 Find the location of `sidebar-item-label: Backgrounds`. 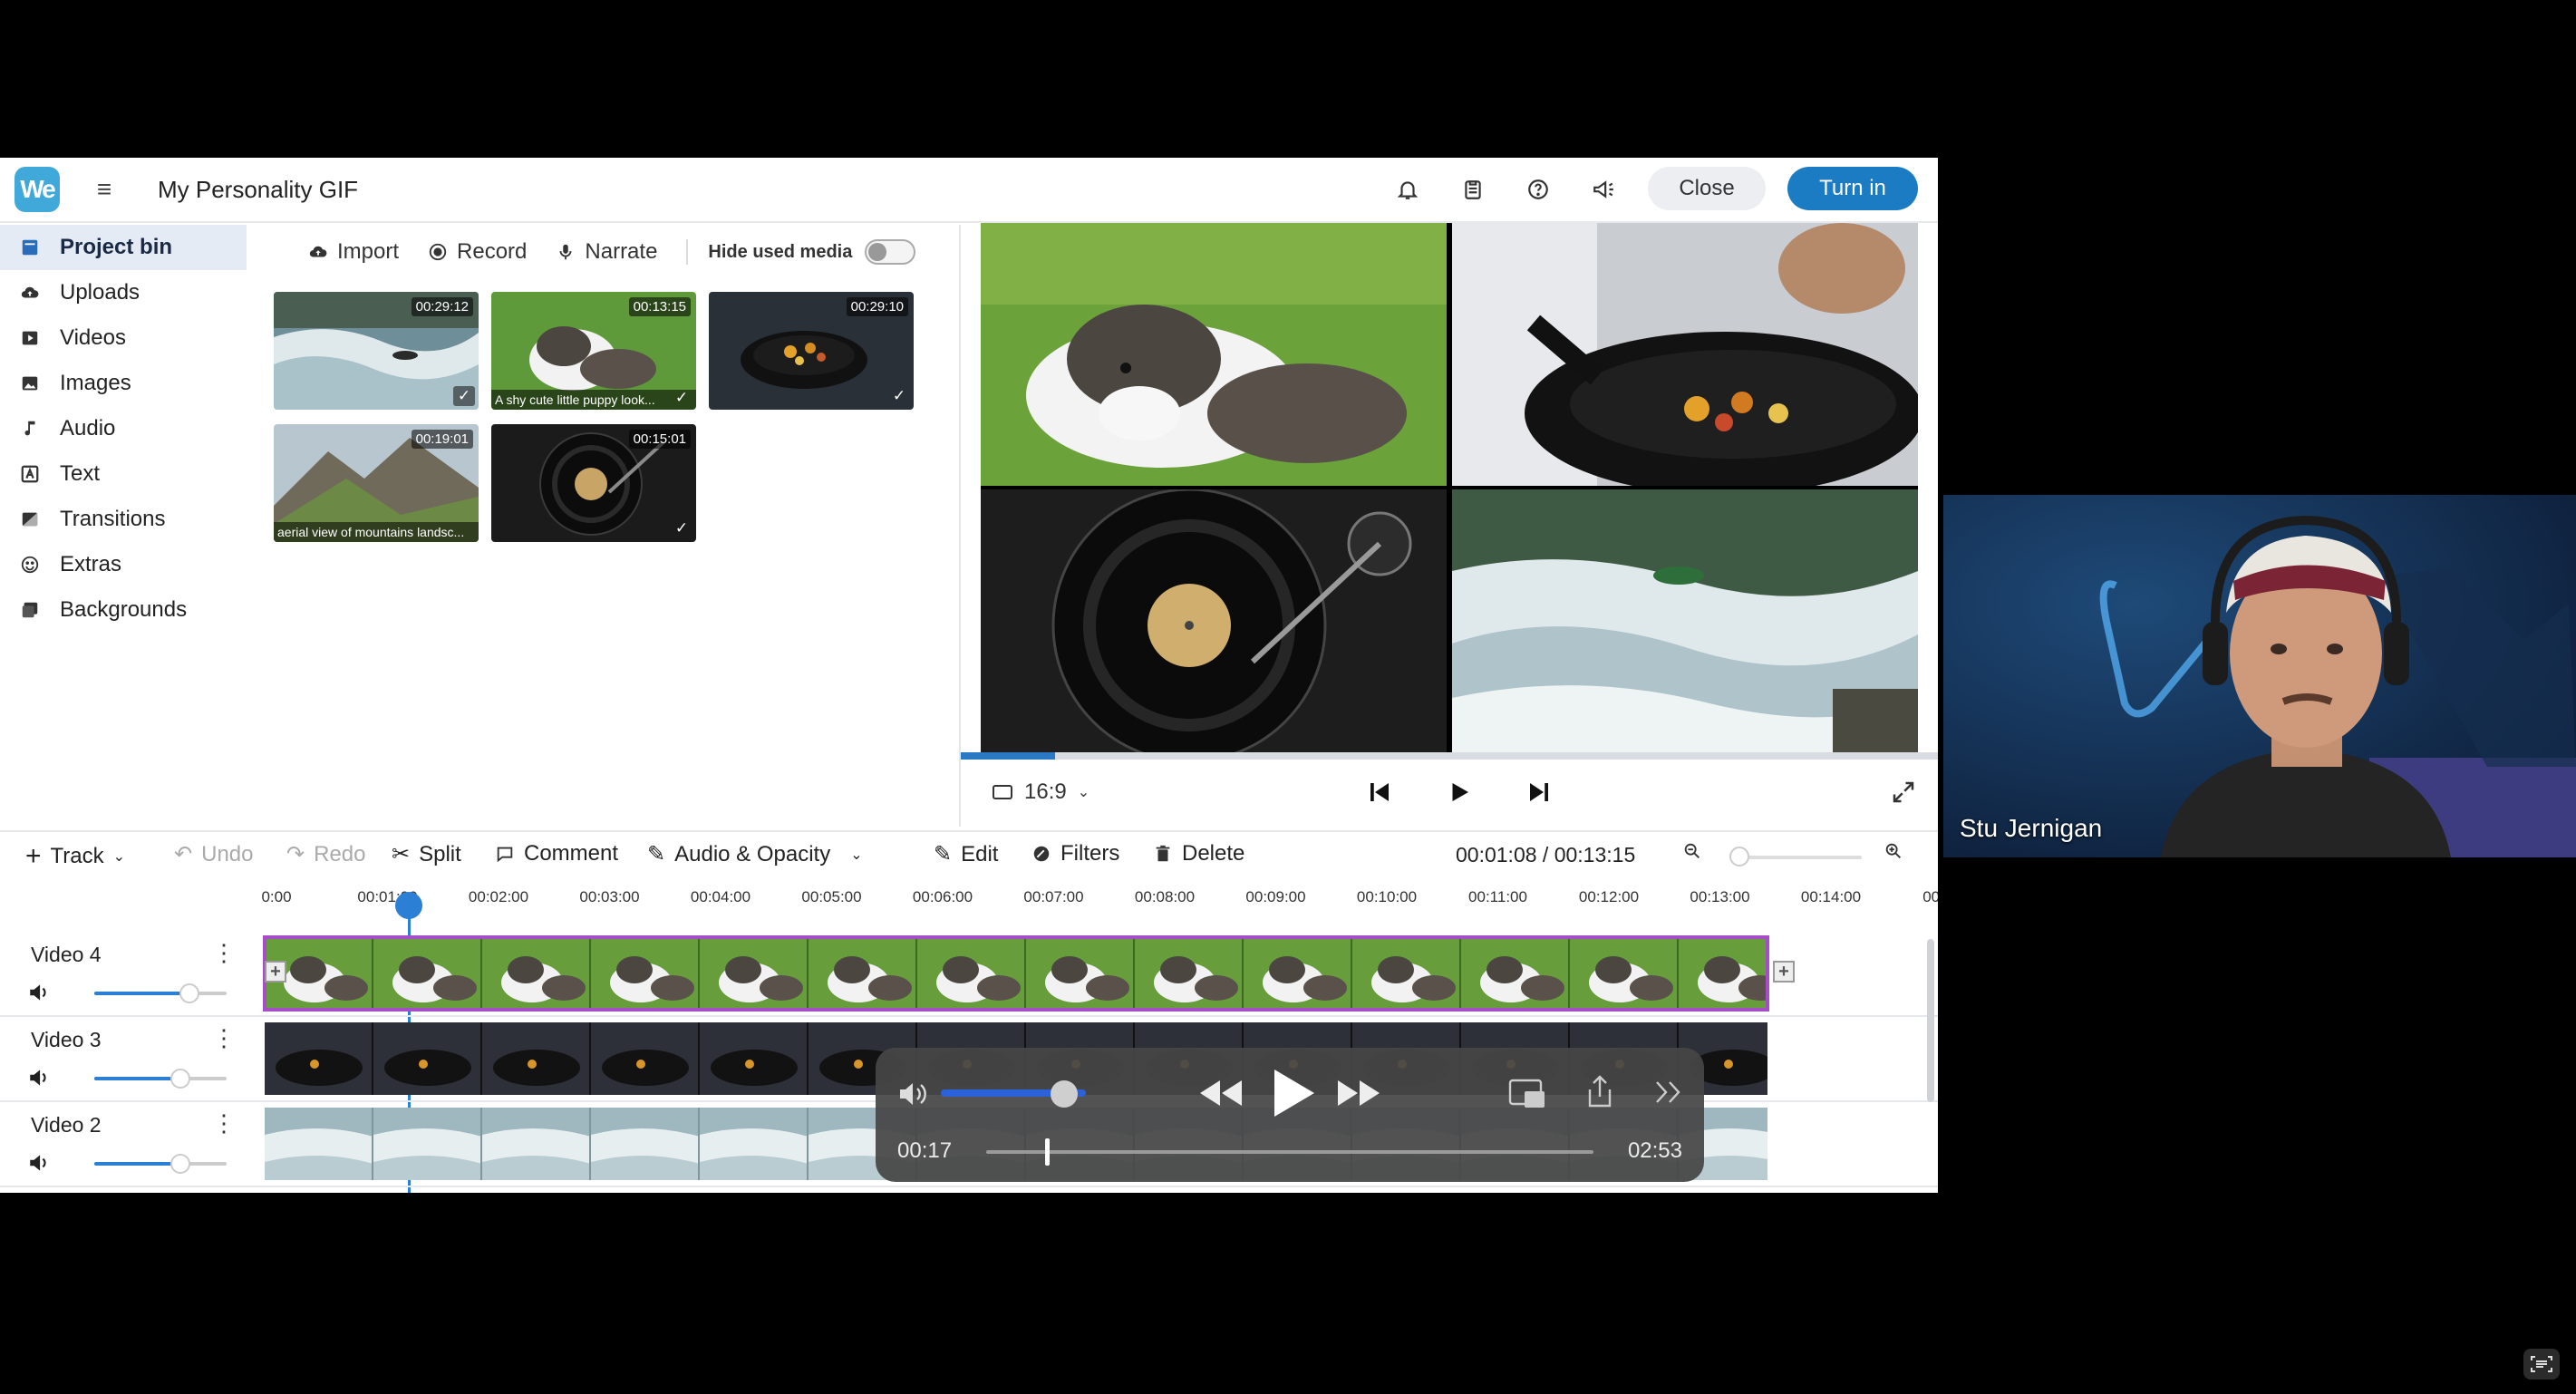

sidebar-item-label: Backgrounds is located at coordinates (124, 609).